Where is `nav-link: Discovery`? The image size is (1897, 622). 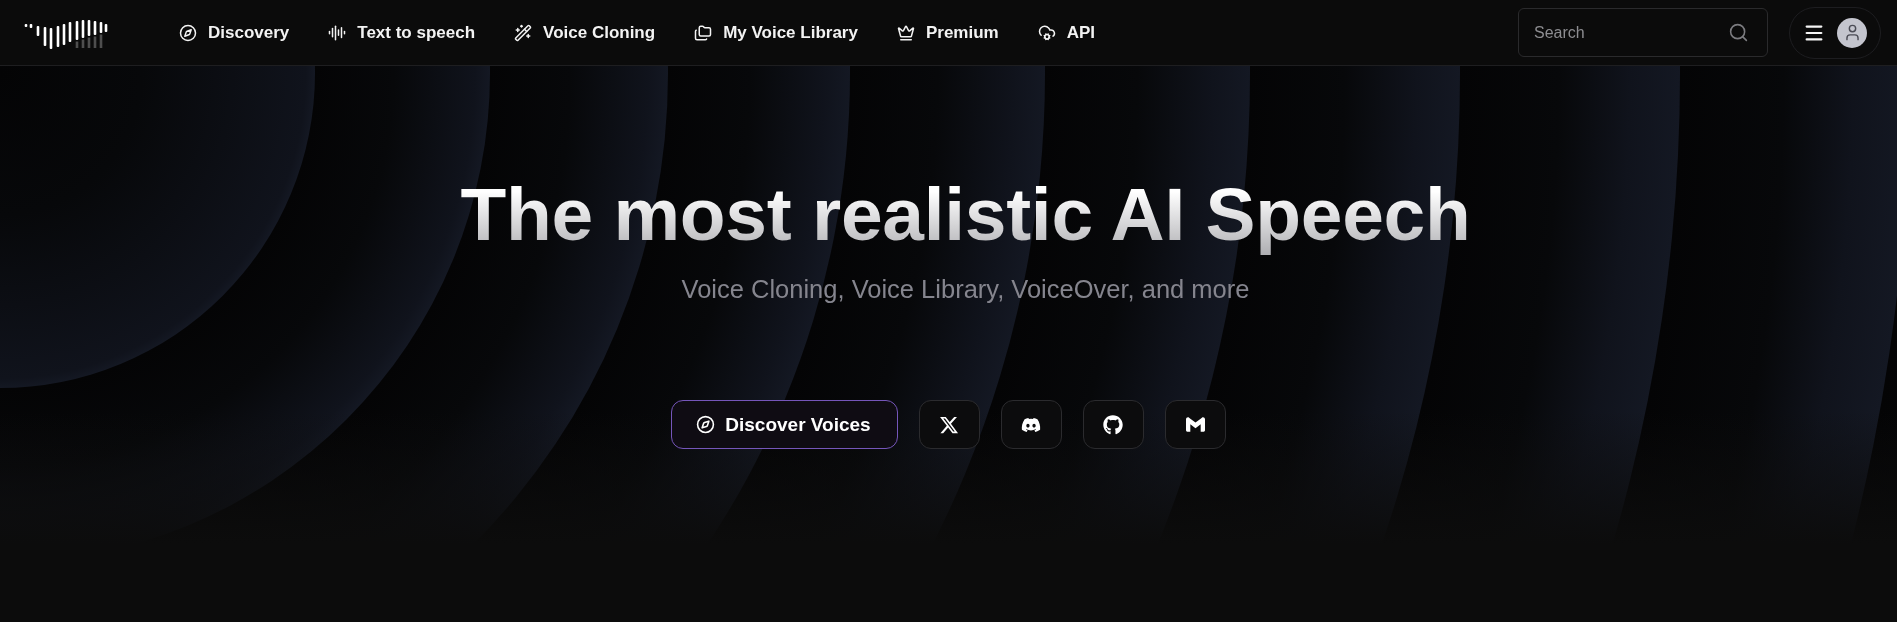
nav-link: Discovery is located at coordinates (234, 32).